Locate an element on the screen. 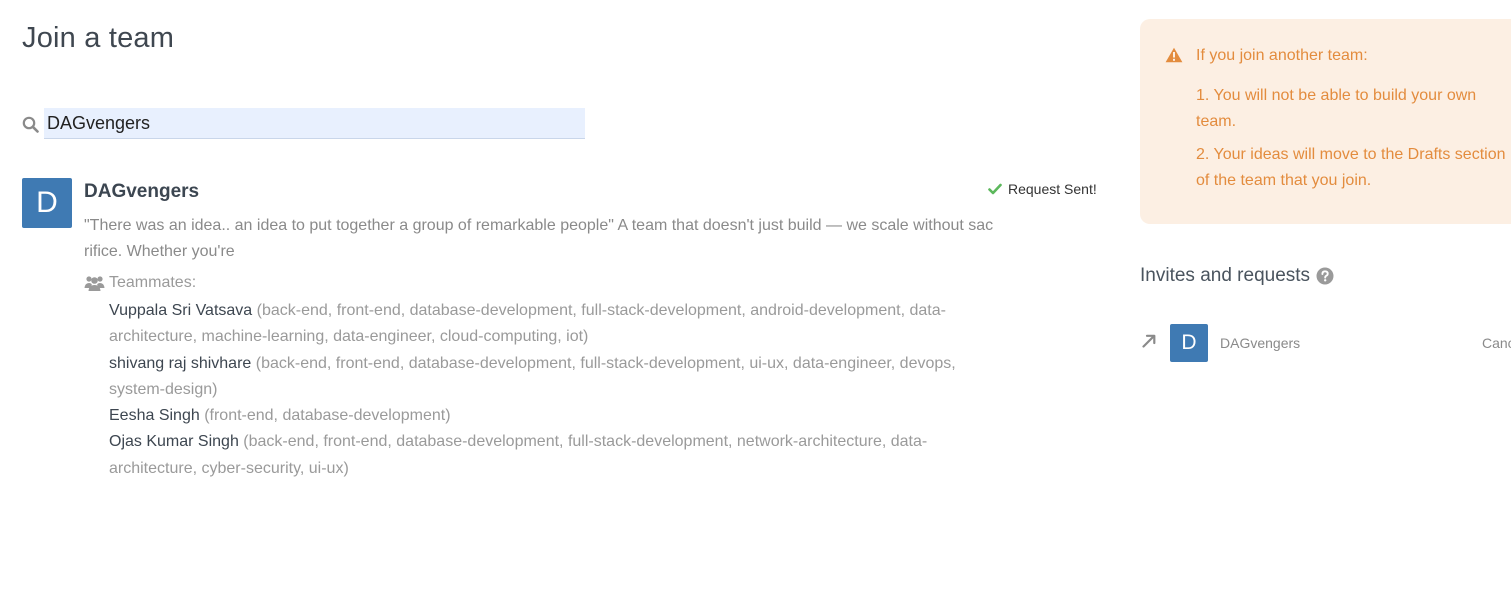 This screenshot has width=1511, height=612. invite-team-name: DAGvengers is located at coordinates (1260, 343).